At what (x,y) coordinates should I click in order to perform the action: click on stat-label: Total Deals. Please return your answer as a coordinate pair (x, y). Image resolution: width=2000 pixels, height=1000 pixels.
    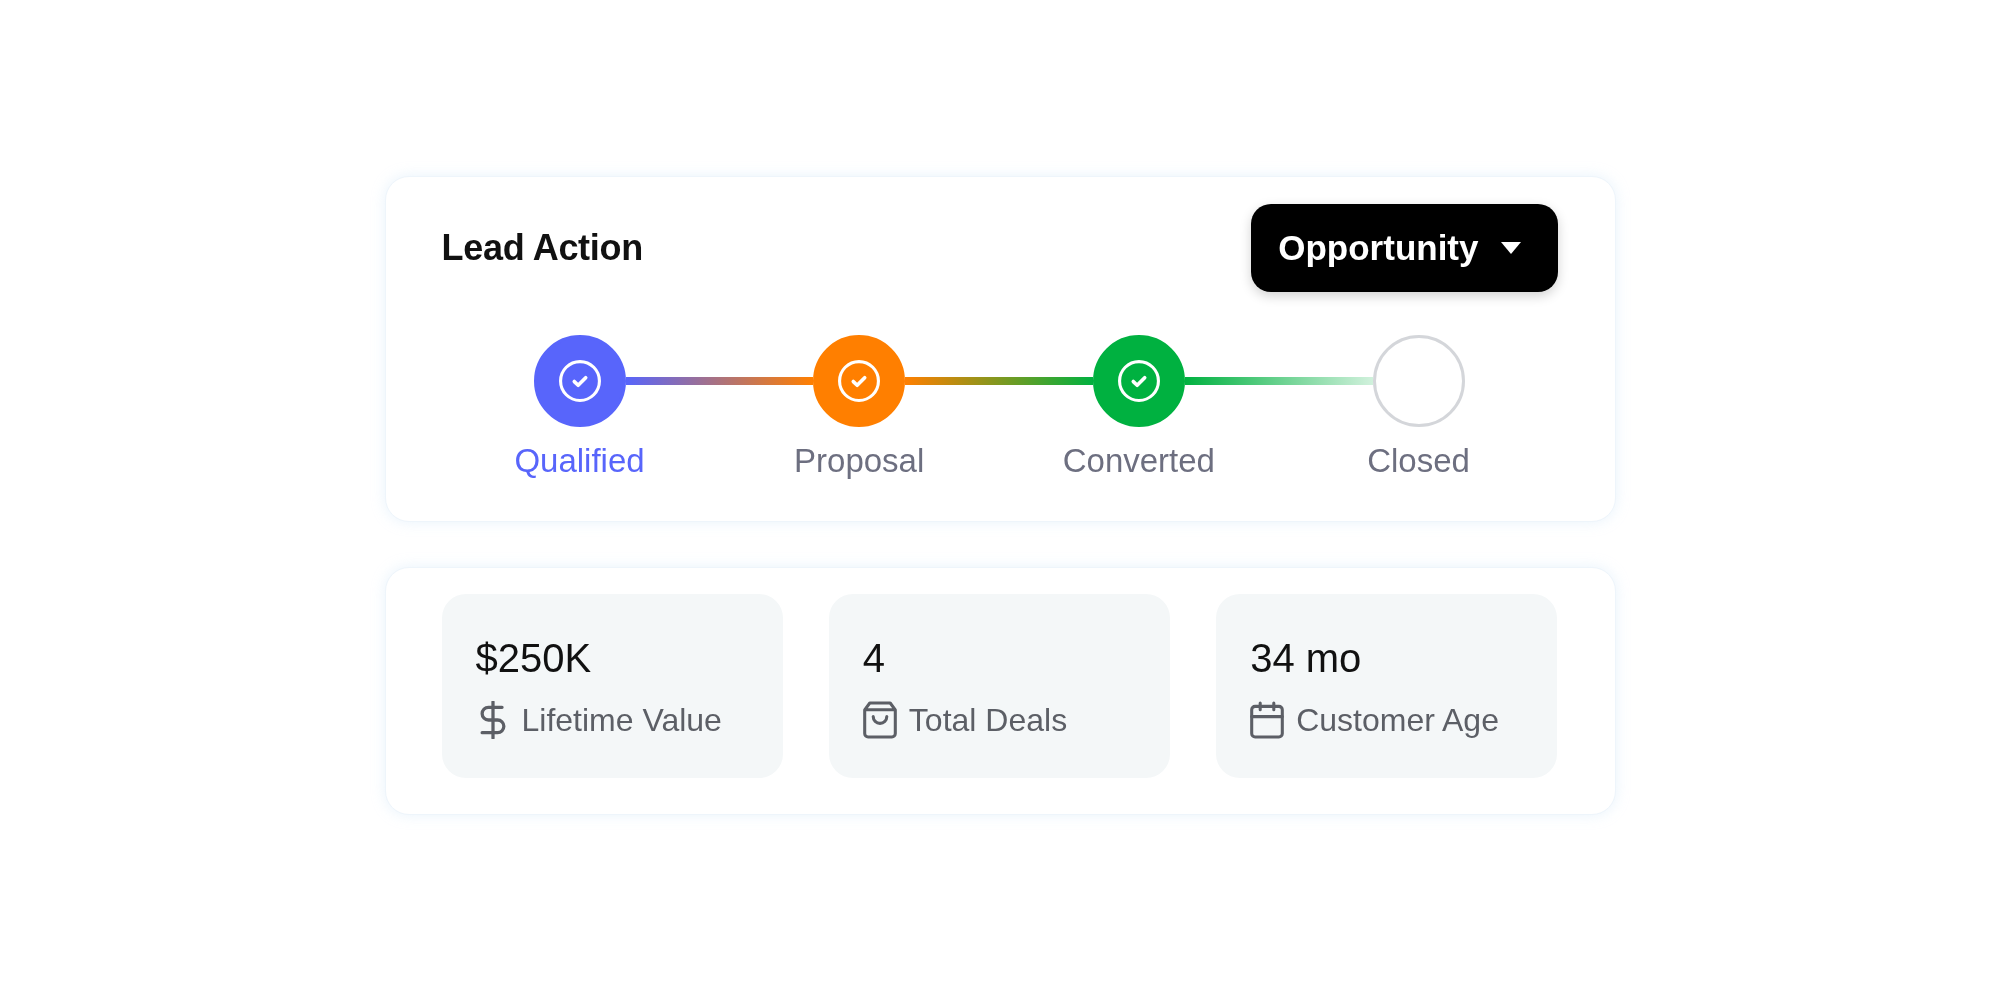
    Looking at the image, I should click on (988, 720).